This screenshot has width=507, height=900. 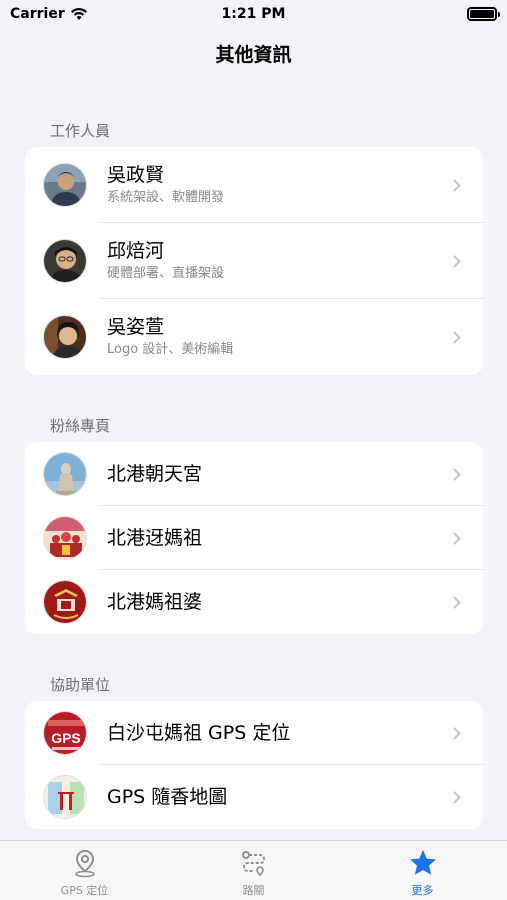 What do you see at coordinates (65, 538) in the screenshot?
I see `procession-avatar` at bounding box center [65, 538].